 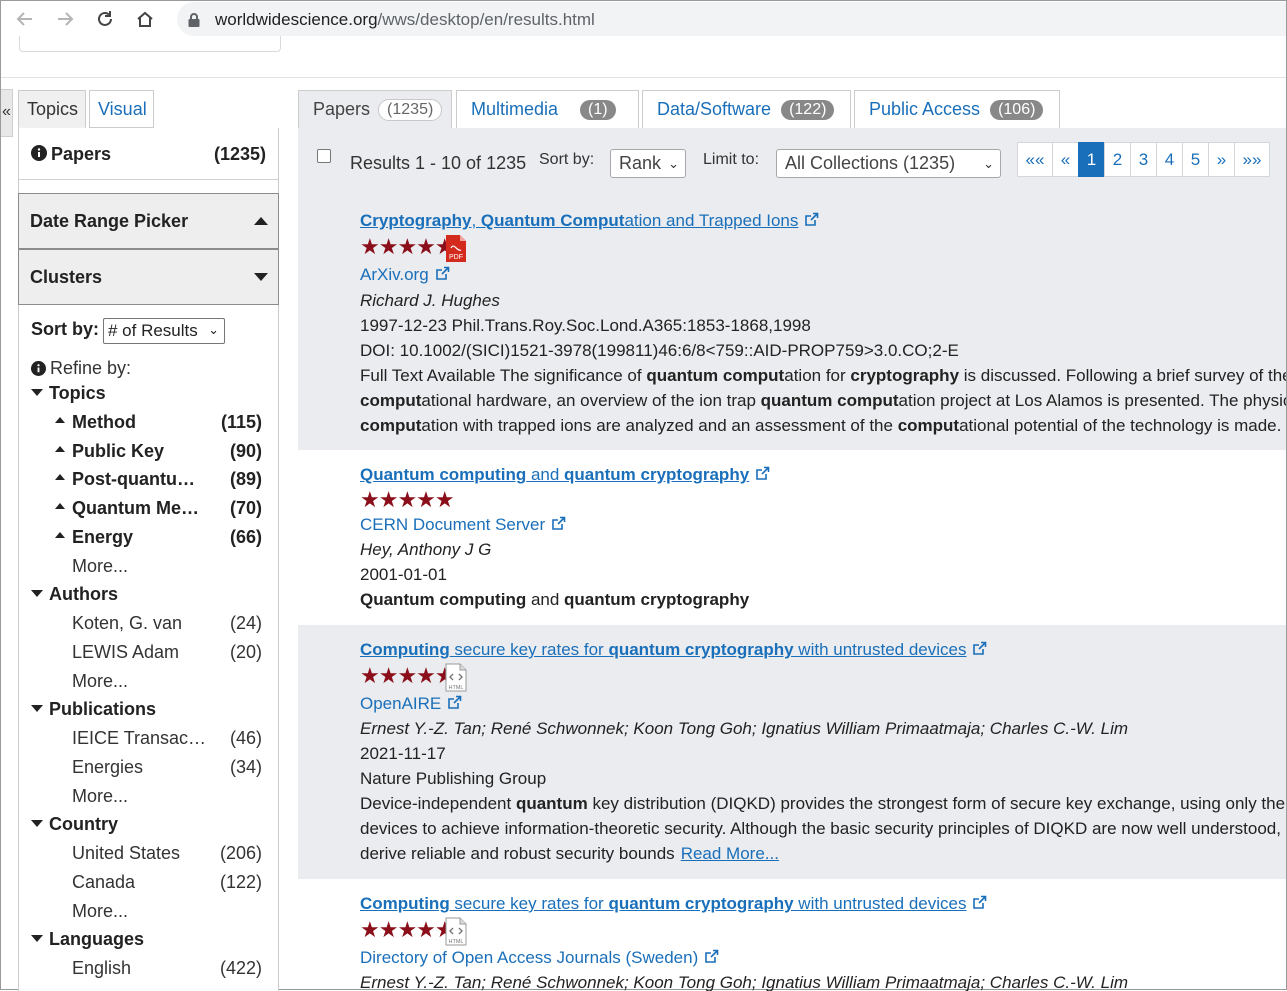 I want to click on result-source: CERN Document Server, so click(x=463, y=525).